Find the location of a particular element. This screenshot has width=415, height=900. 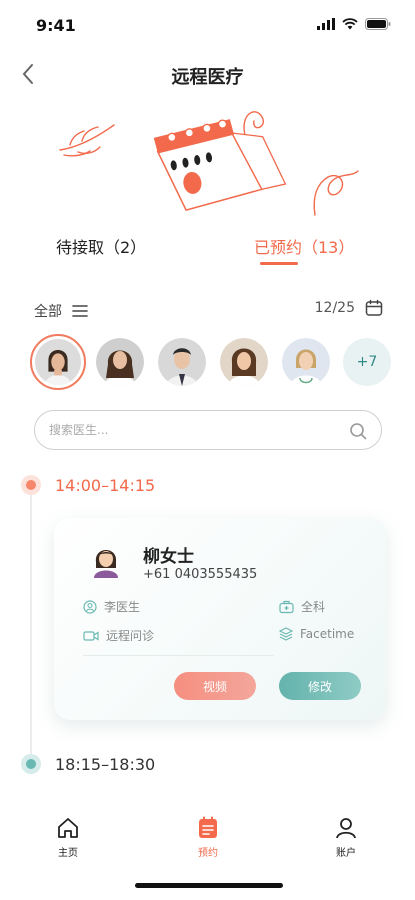

filter-all-button: 全部 is located at coordinates (61, 311).